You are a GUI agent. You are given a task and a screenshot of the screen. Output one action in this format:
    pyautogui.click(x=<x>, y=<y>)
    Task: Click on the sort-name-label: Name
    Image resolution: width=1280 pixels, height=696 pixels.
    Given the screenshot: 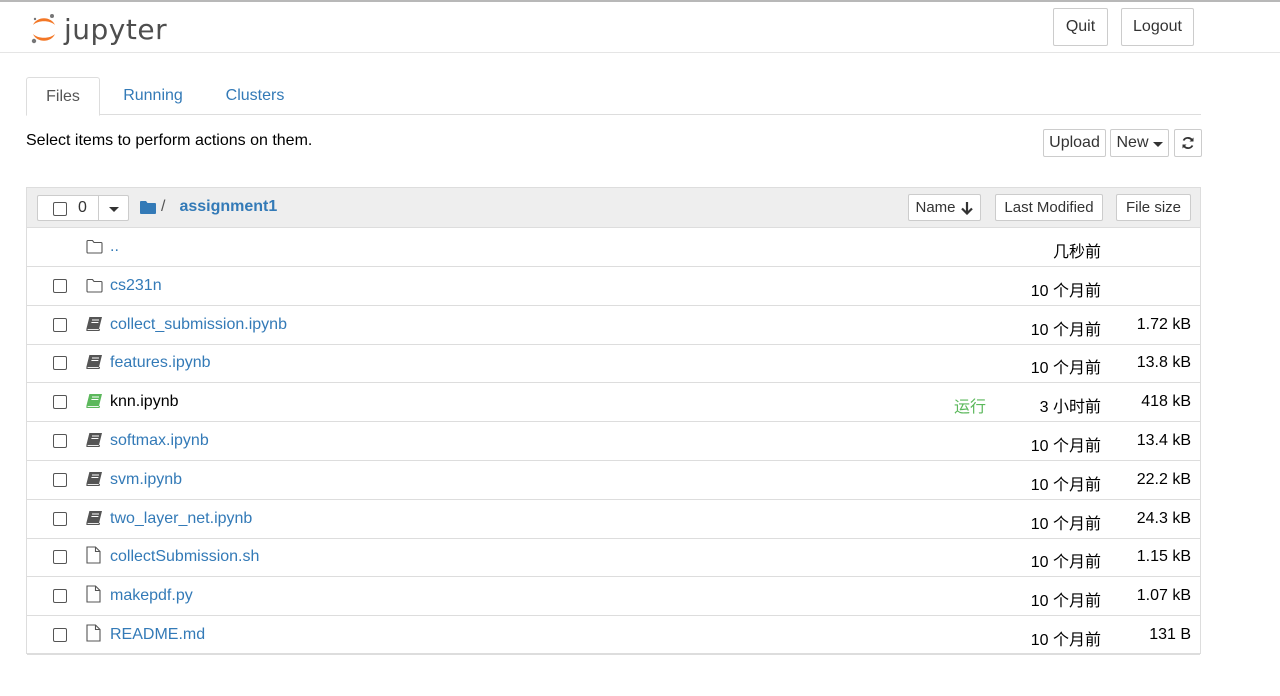 What is the action you would take?
    pyautogui.click(x=935, y=207)
    